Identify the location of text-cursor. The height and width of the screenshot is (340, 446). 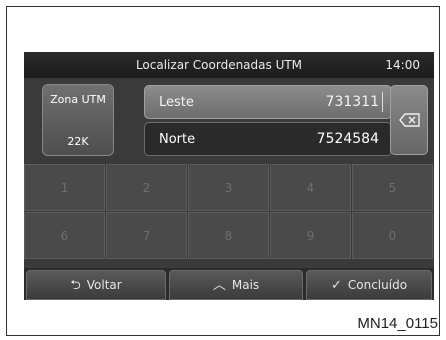
(382, 102).